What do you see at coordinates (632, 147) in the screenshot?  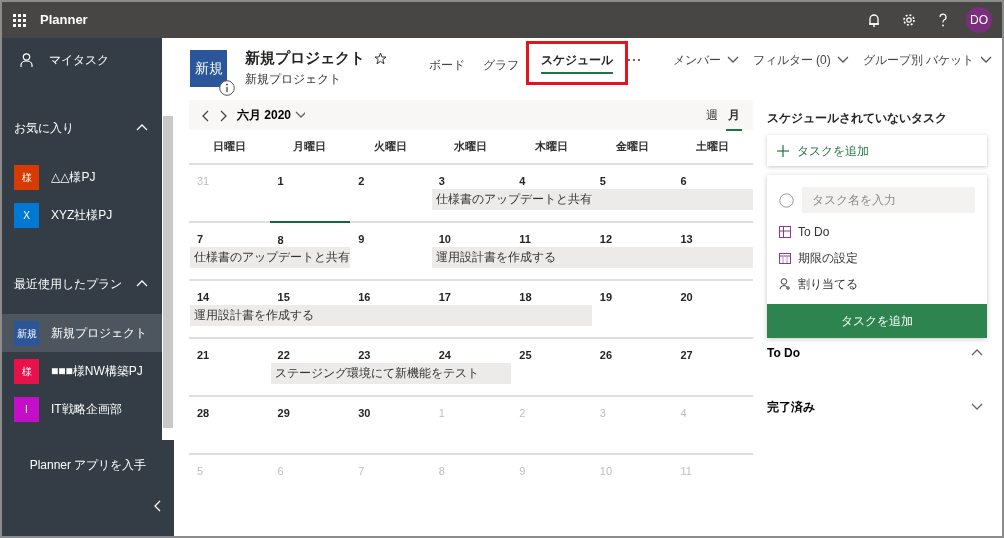 I see `weekday-header: 金曜日` at bounding box center [632, 147].